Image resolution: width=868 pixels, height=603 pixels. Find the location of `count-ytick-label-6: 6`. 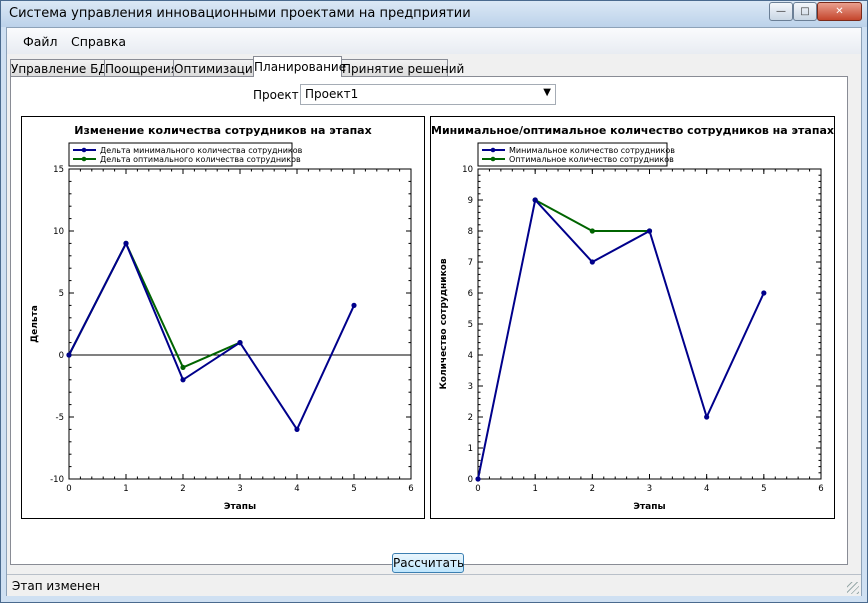

count-ytick-label-6: 6 is located at coordinates (470, 294).